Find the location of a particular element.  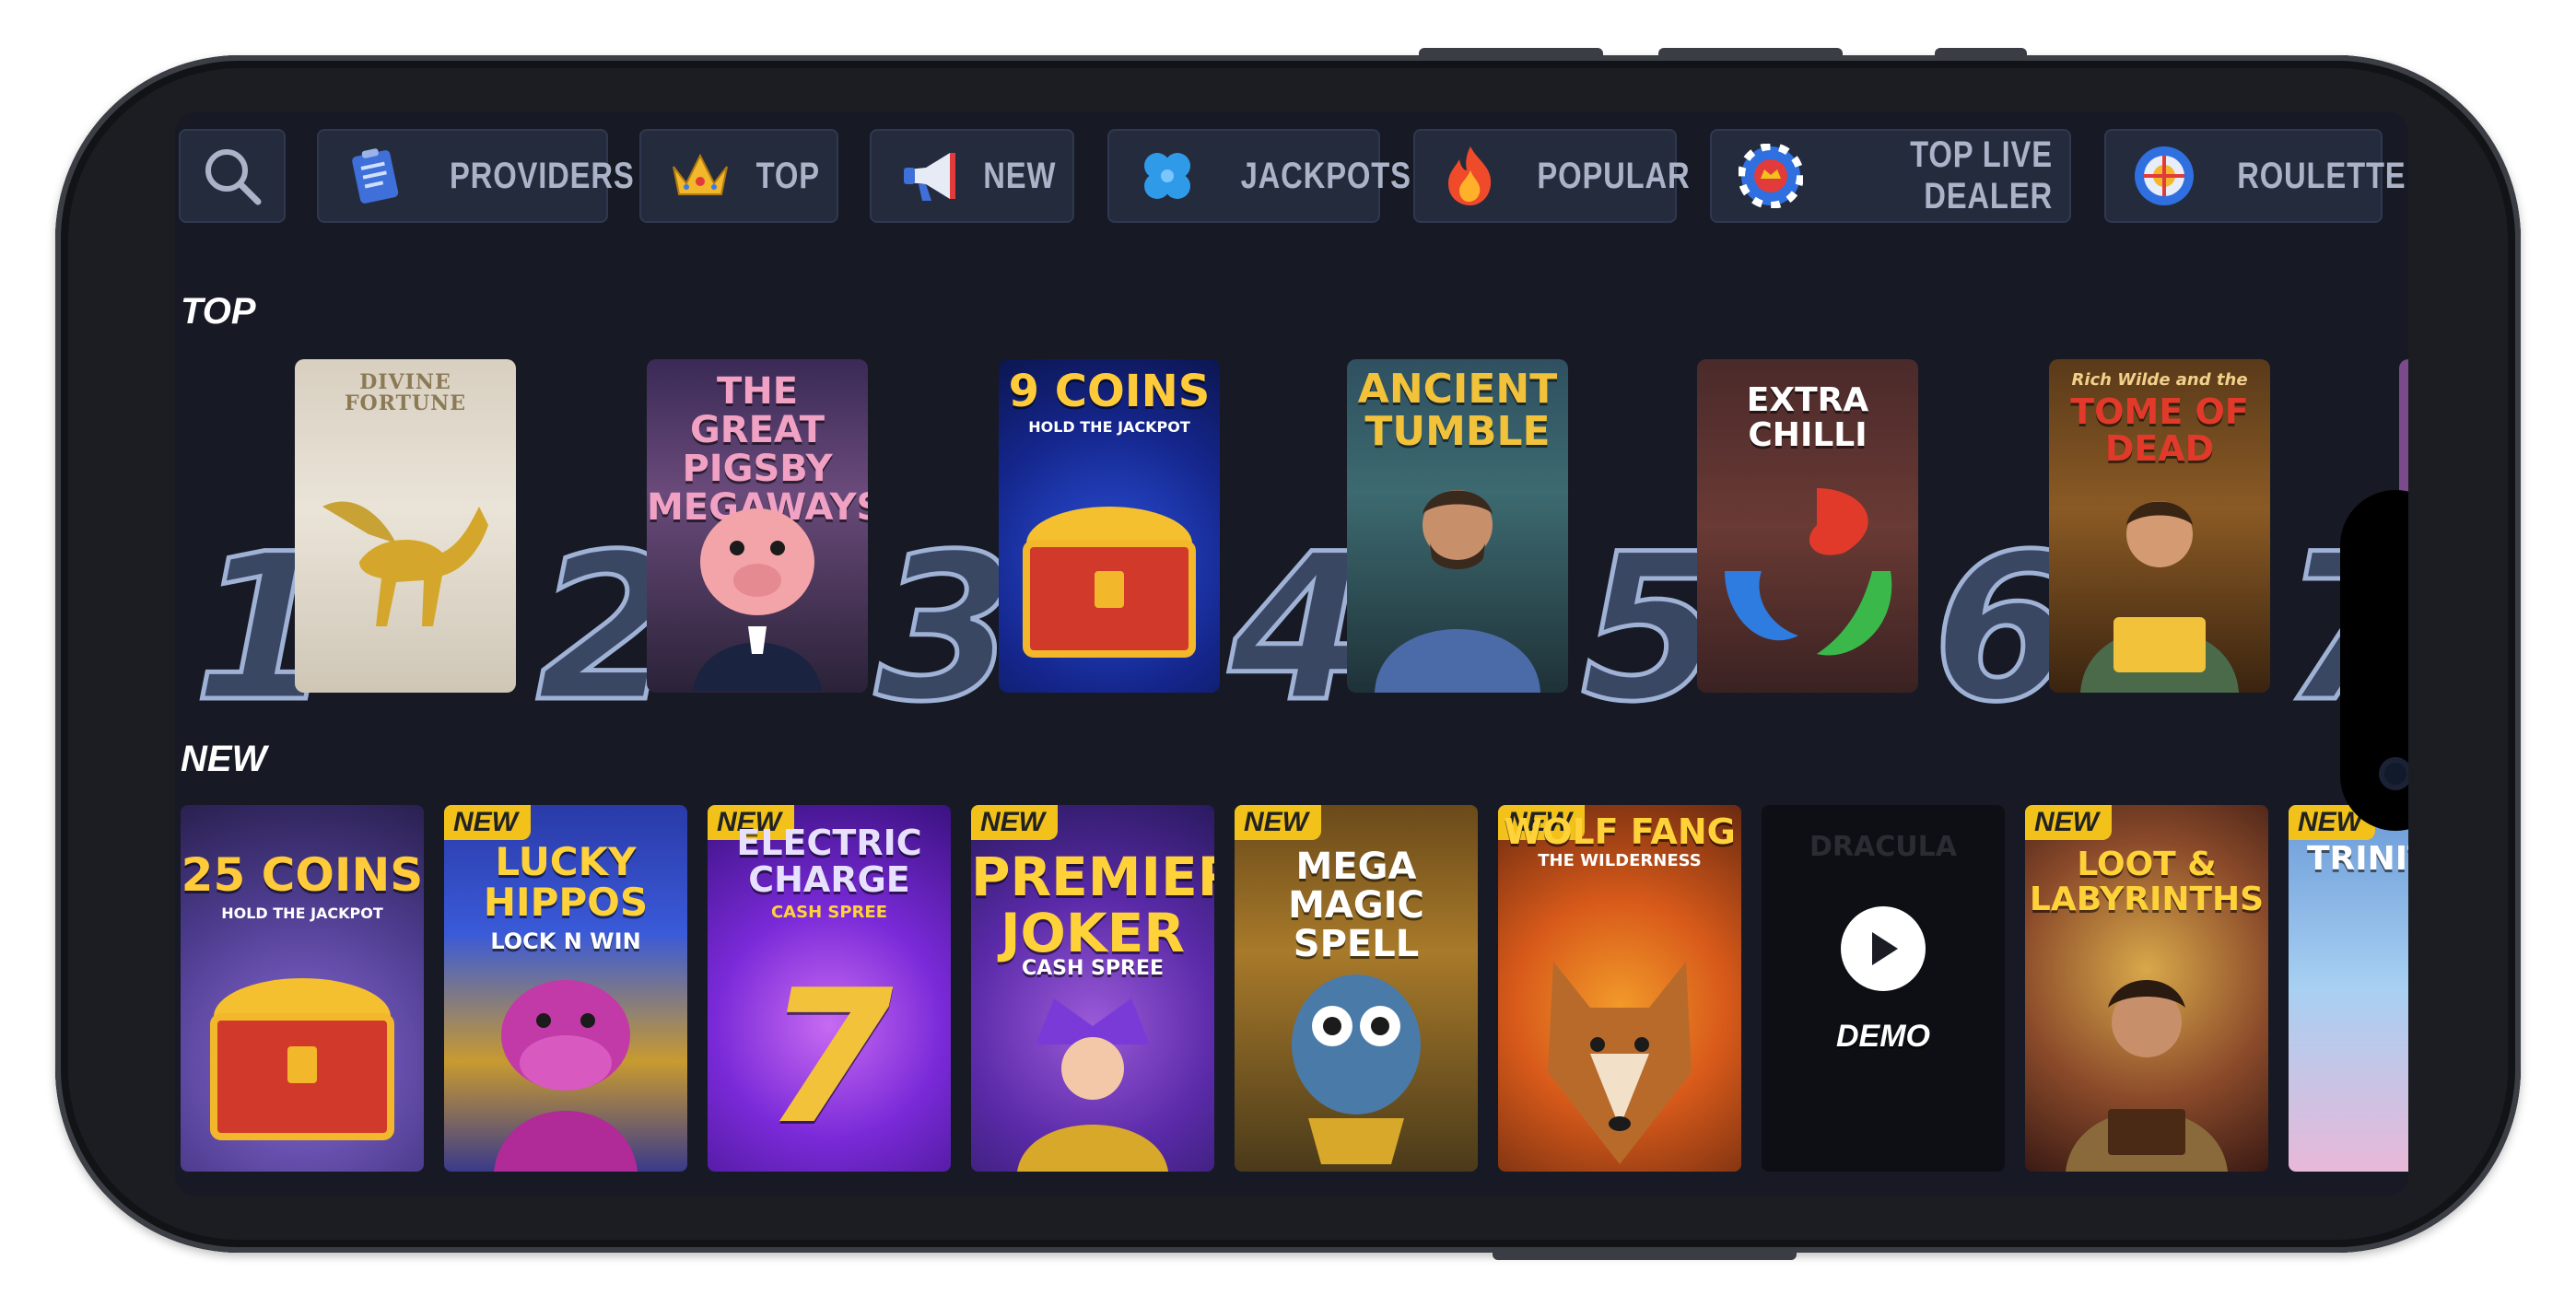

camera-cutout is located at coordinates (2374, 660).